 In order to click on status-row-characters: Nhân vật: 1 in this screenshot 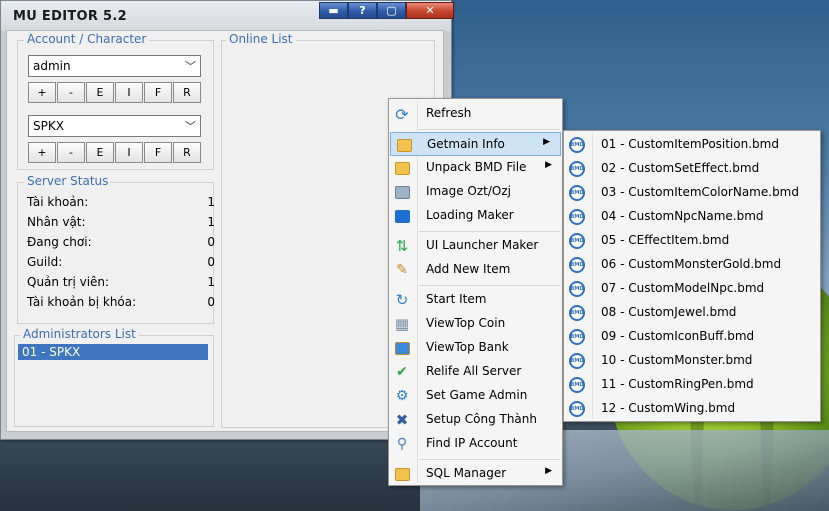, I will do `click(121, 223)`.